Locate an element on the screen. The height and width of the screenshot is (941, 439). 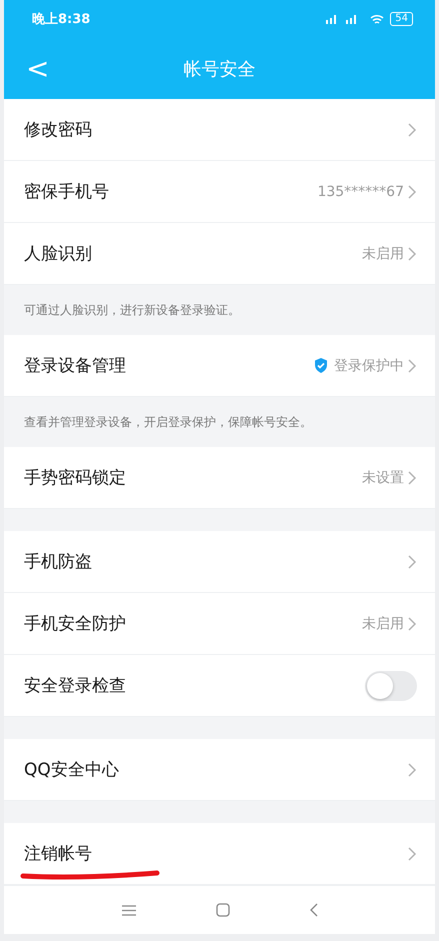
row-value: 135******67 is located at coordinates (360, 192).